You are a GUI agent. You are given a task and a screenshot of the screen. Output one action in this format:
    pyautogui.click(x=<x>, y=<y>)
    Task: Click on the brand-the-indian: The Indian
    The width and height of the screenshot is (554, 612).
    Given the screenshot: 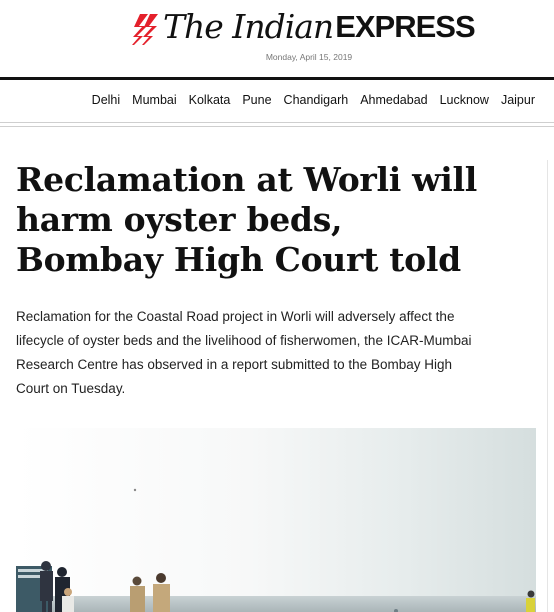 What is the action you would take?
    pyautogui.click(x=248, y=26)
    